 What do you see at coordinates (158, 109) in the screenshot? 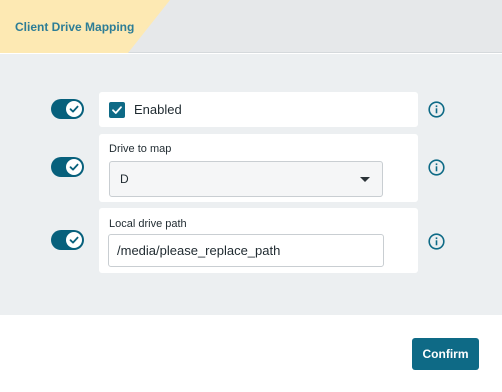
I see `enabled-label: Enabled` at bounding box center [158, 109].